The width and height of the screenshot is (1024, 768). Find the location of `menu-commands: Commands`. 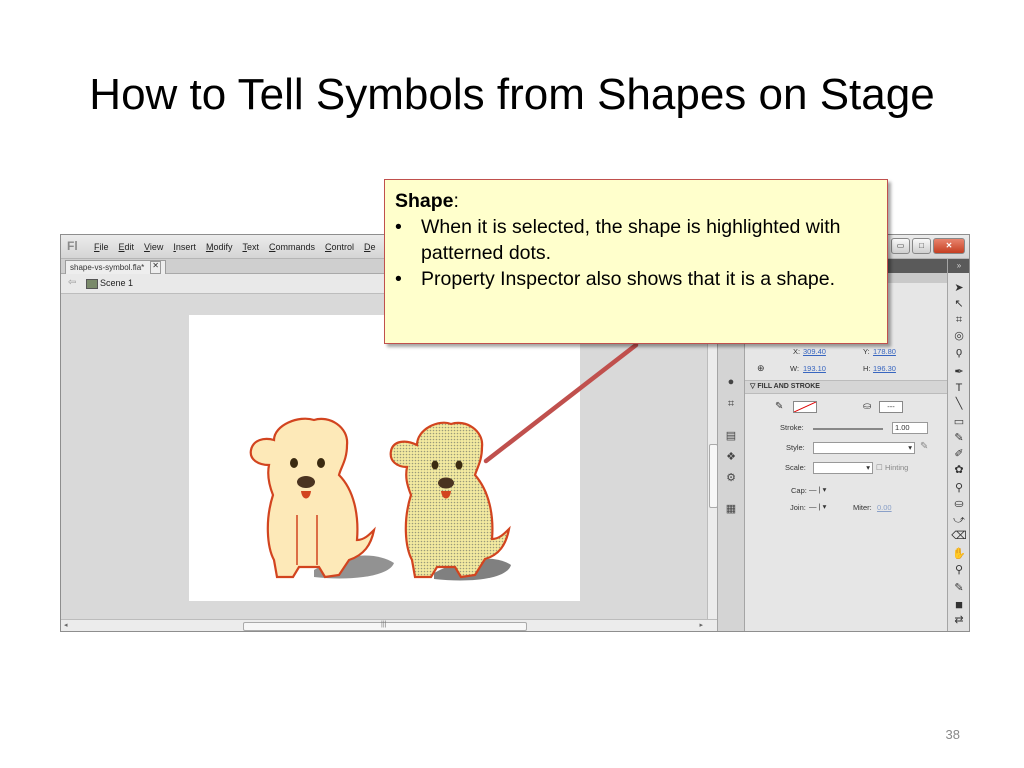

menu-commands: Commands is located at coordinates (292, 247).